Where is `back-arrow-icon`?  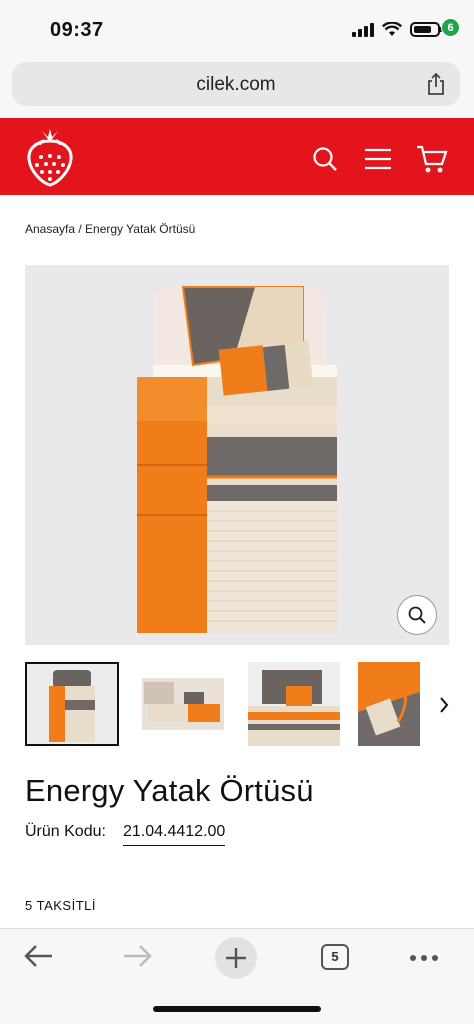
back-arrow-icon is located at coordinates (39, 956).